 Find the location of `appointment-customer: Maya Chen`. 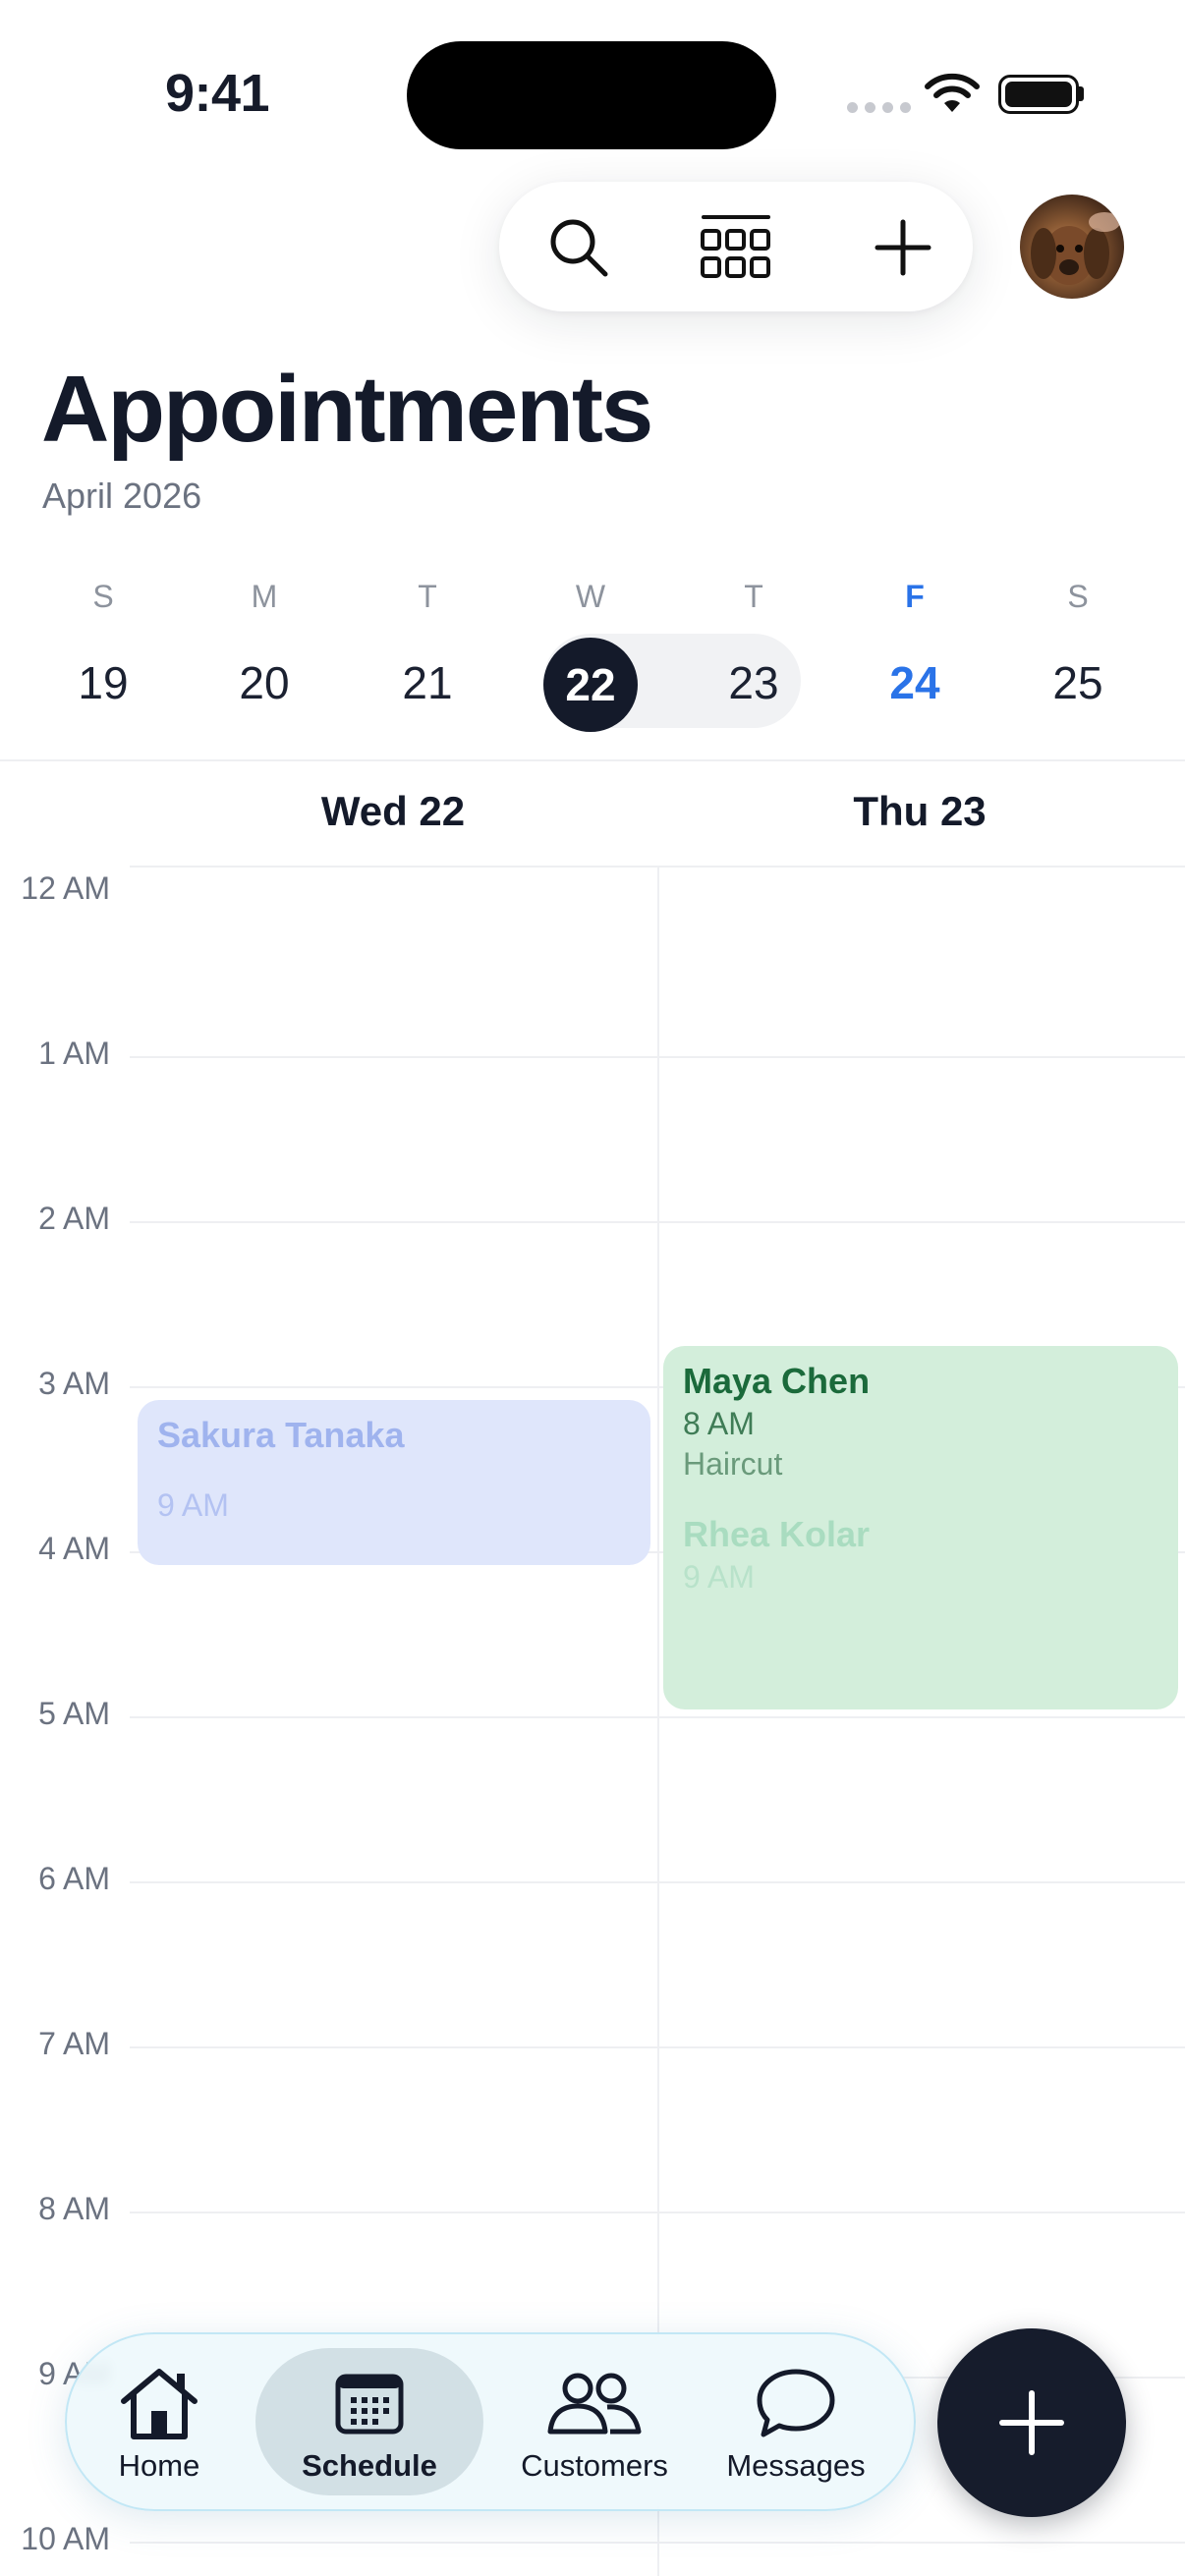

appointment-customer: Maya Chen is located at coordinates (777, 1381).